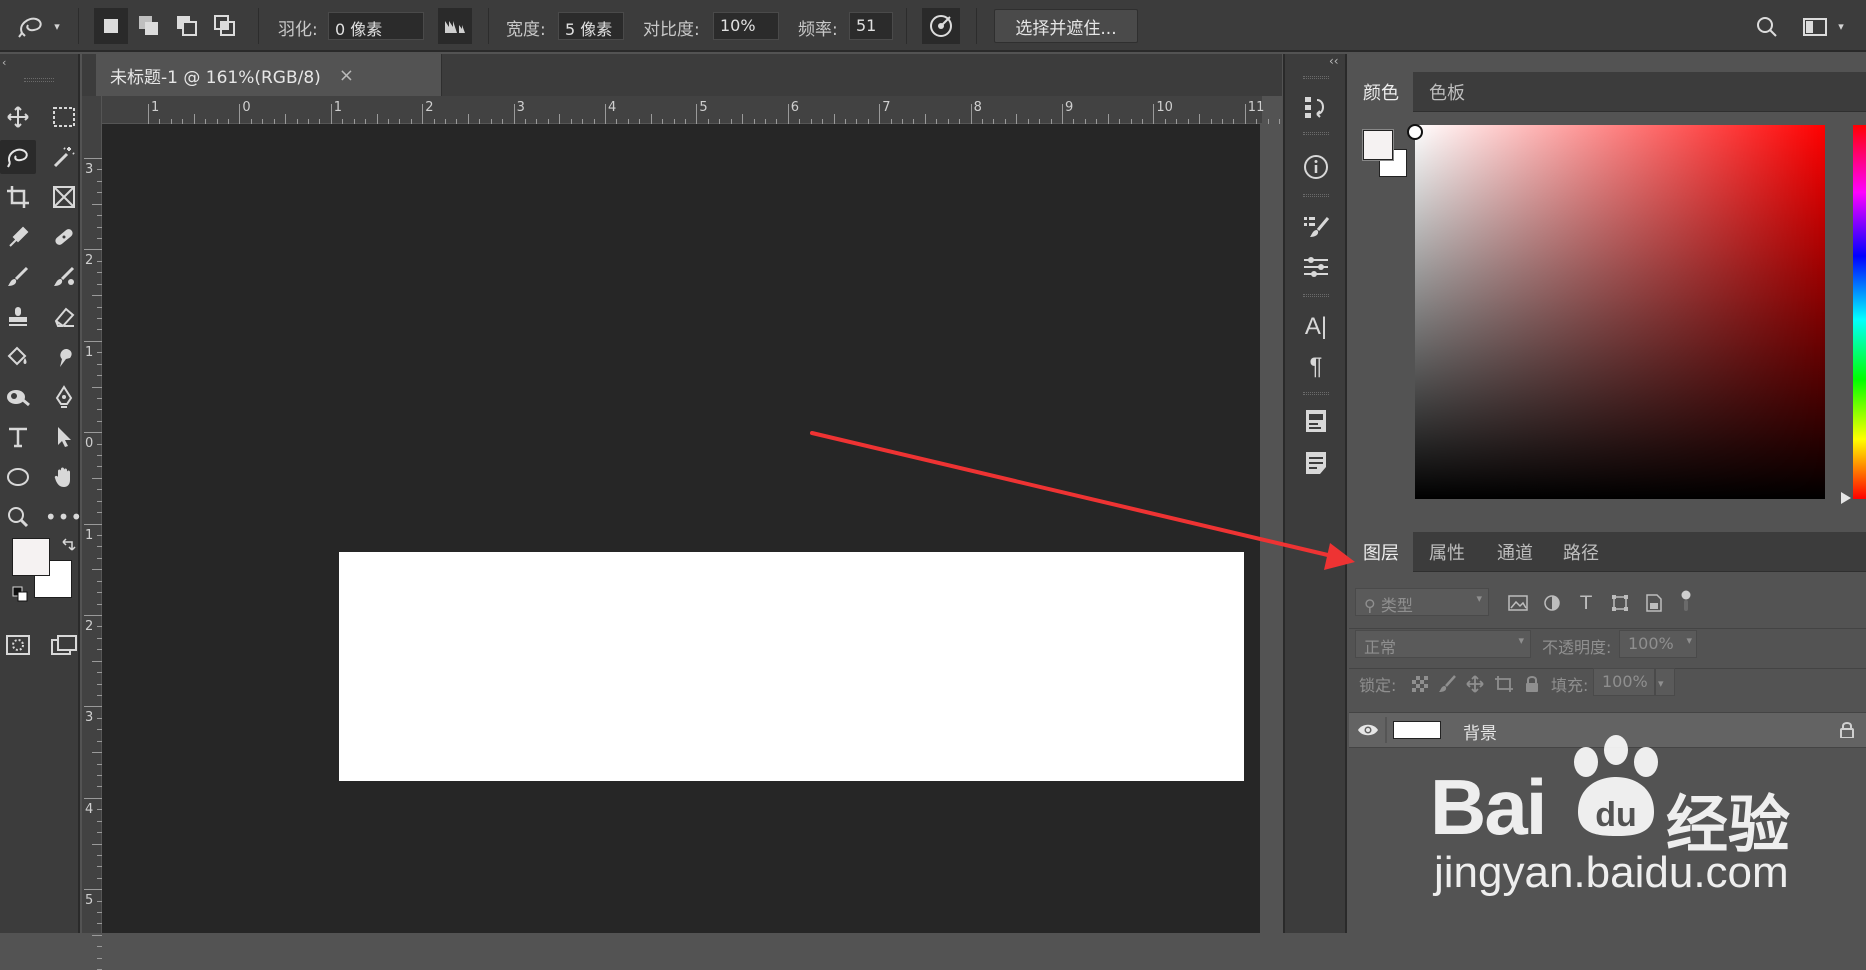 The image size is (1866, 970). I want to click on quick-mask-icon, so click(18, 645).